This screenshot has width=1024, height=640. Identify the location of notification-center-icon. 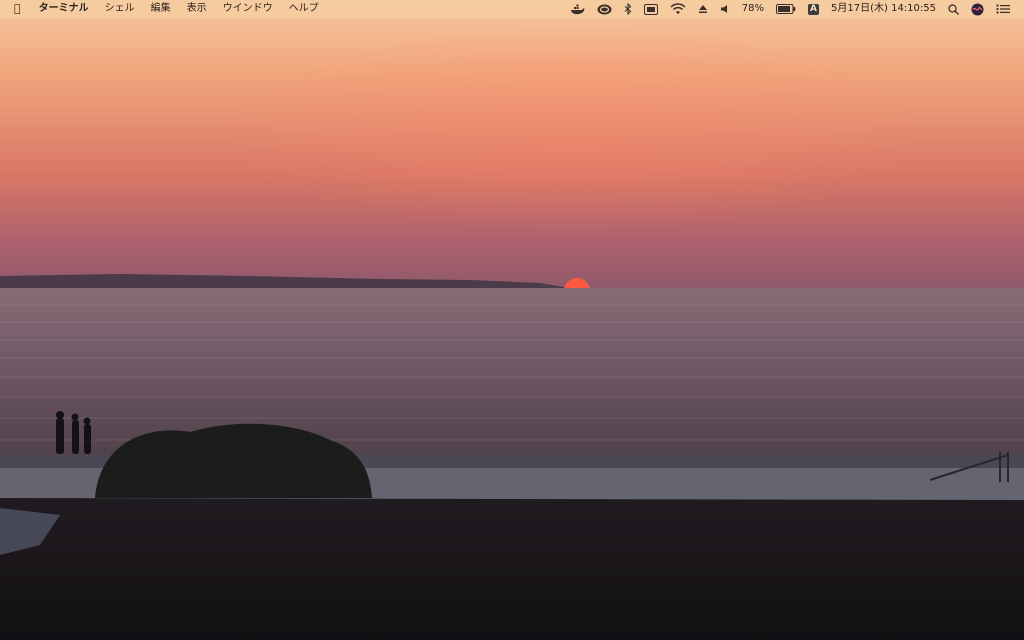
(1003, 9).